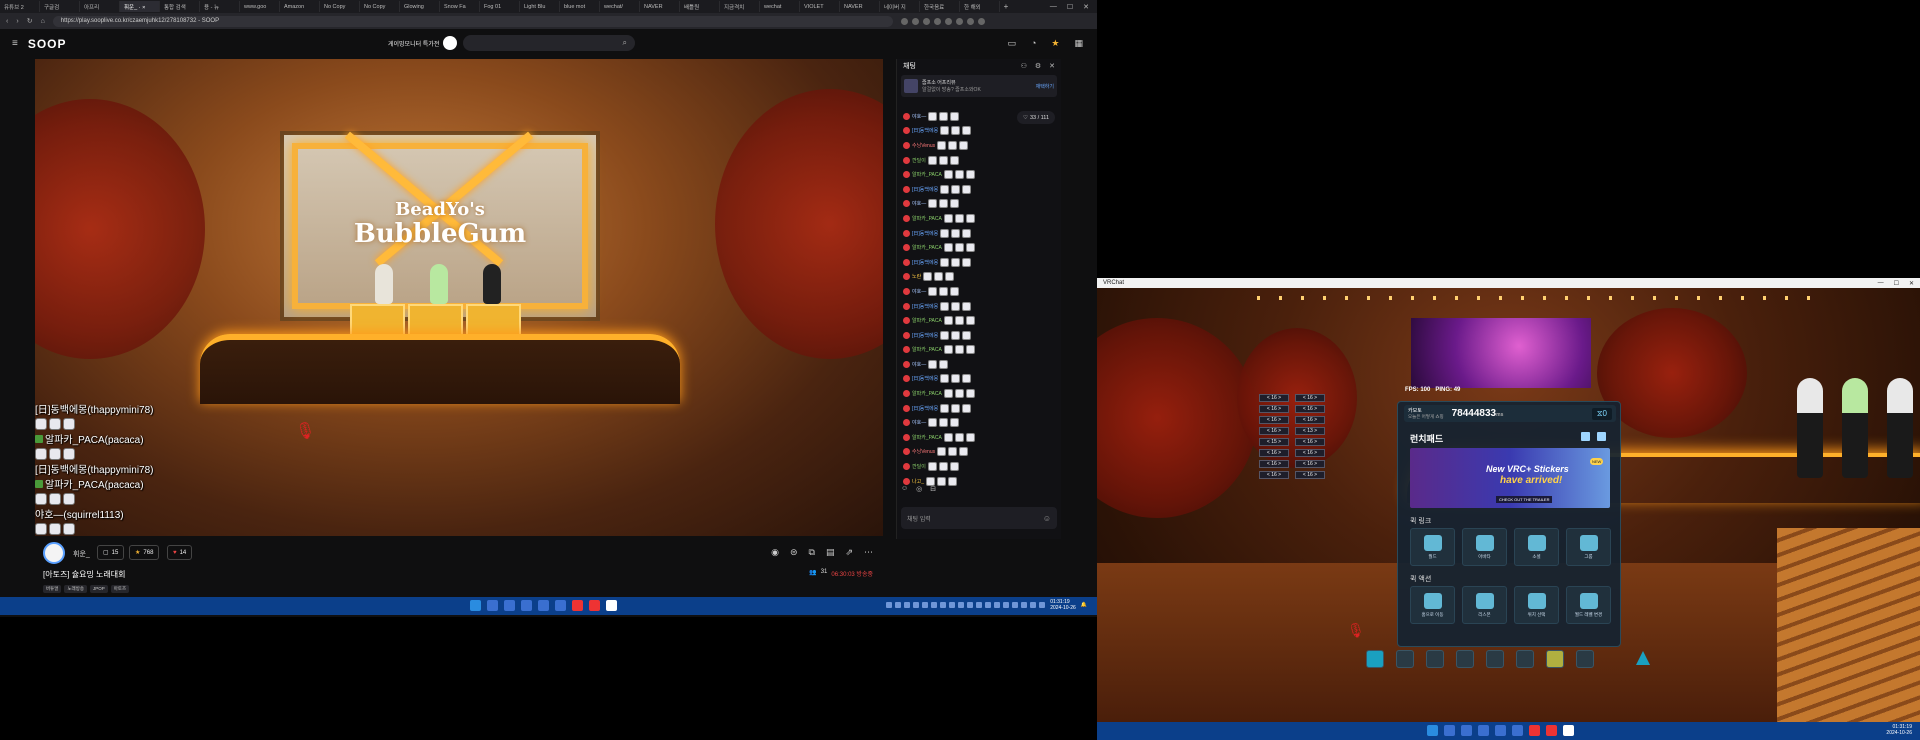 This screenshot has height=740, width=1920. What do you see at coordinates (1047, 518) in the screenshot?
I see `smile-icon: ☺` at bounding box center [1047, 518].